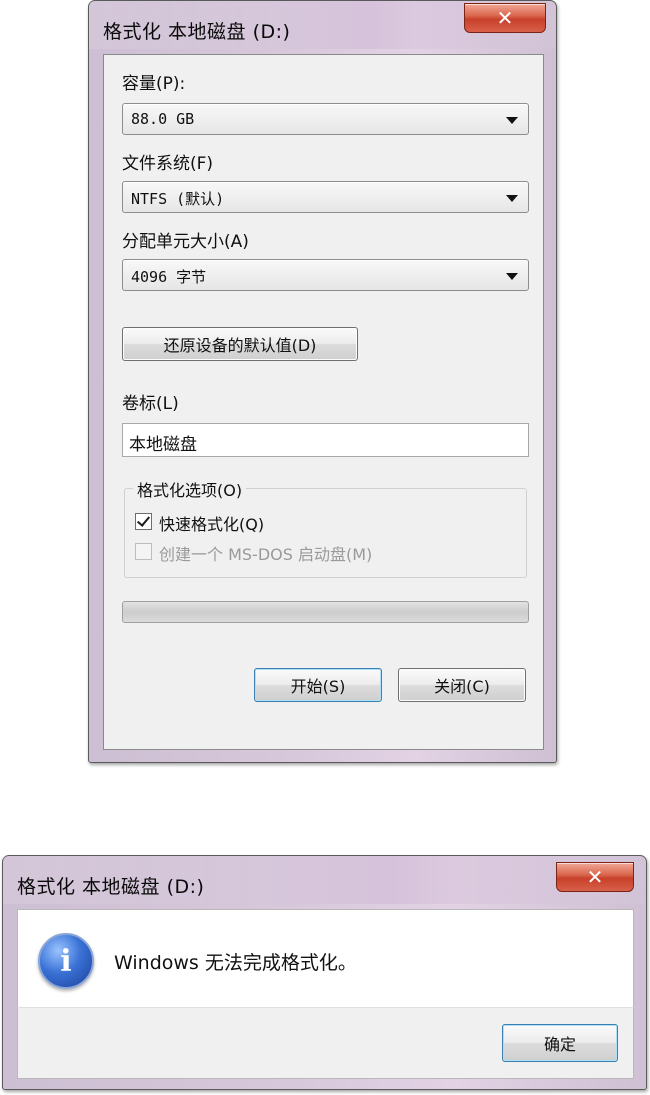 The image size is (650, 1095). Describe the element at coordinates (169, 277) in the screenshot. I see `allocation-value: 4096 字节` at that location.